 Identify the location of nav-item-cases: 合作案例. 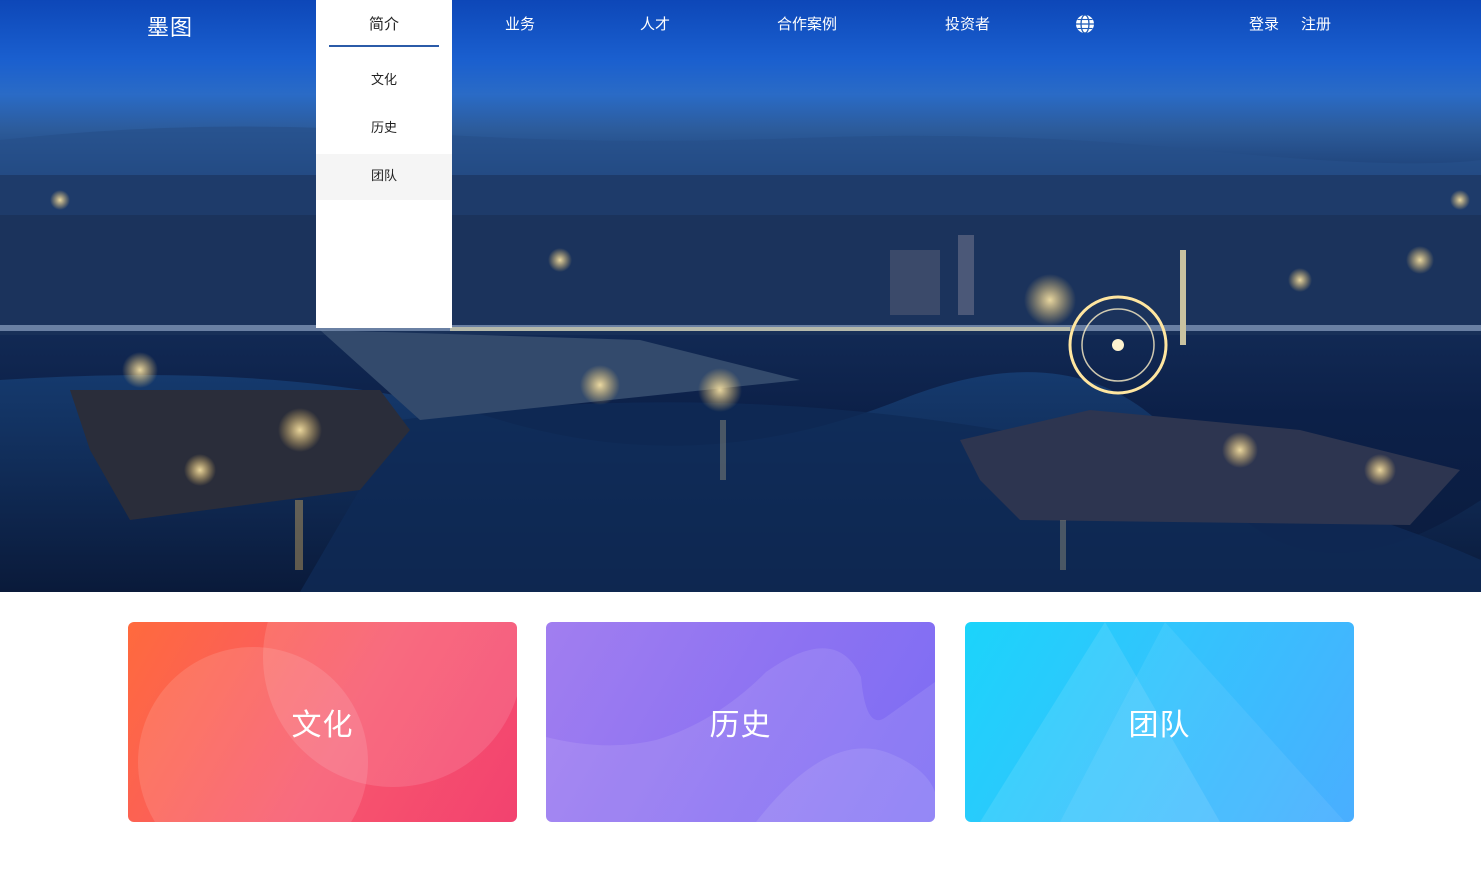
(807, 23).